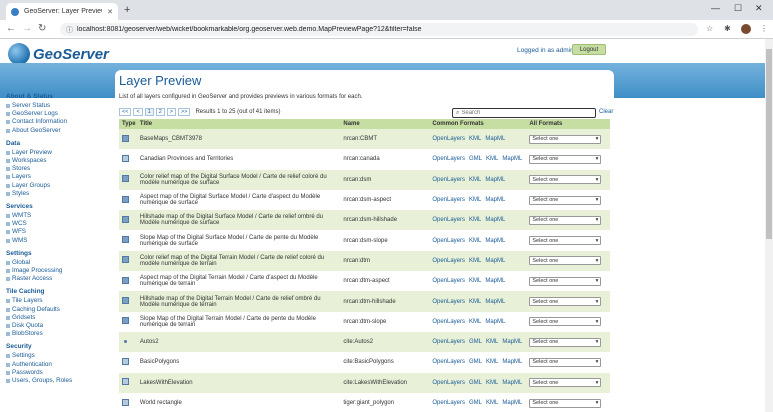 Image resolution: width=773 pixels, height=412 pixels. I want to click on sidebar-item-tile-layers: Tile Layers, so click(59, 301).